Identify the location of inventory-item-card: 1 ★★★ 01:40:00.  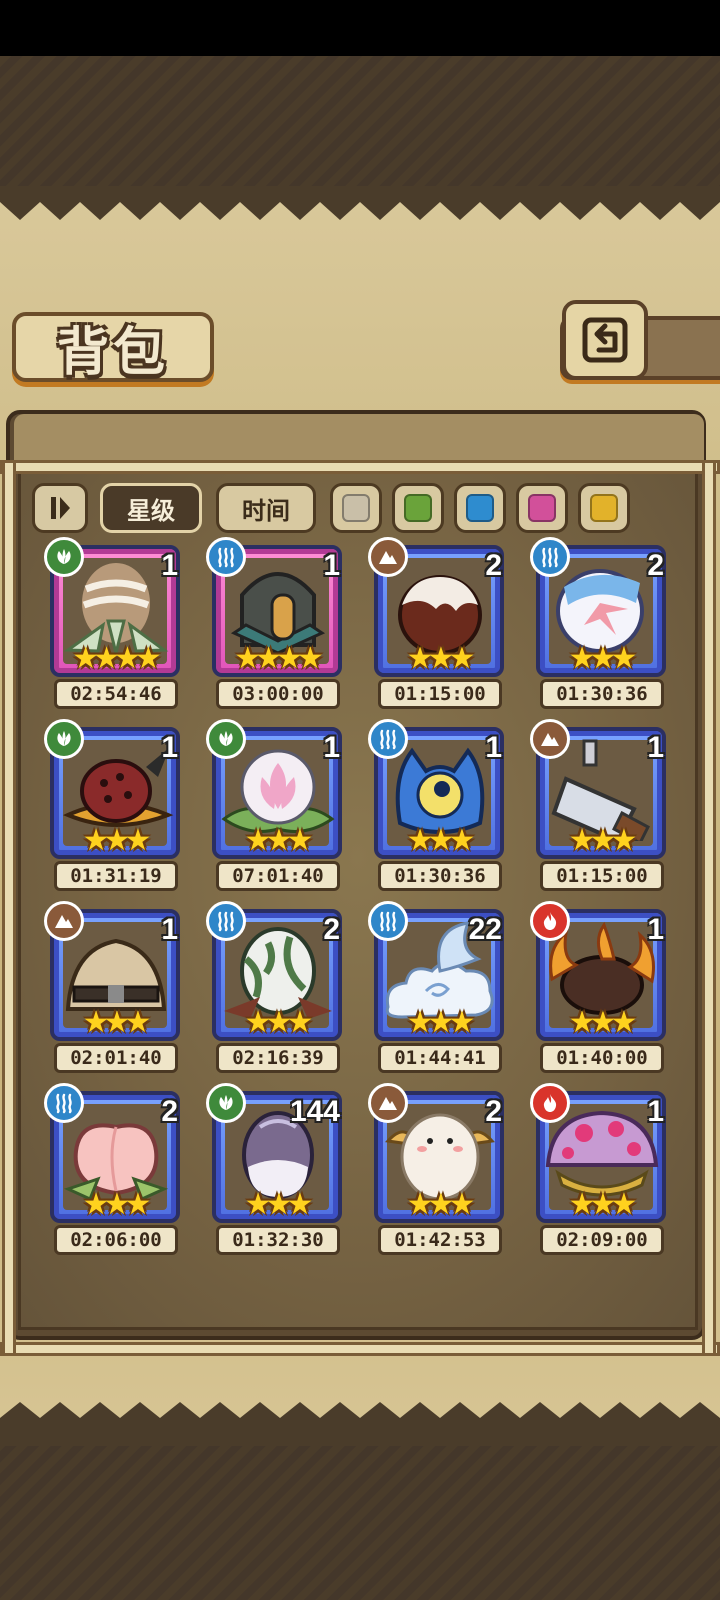
(600, 990).